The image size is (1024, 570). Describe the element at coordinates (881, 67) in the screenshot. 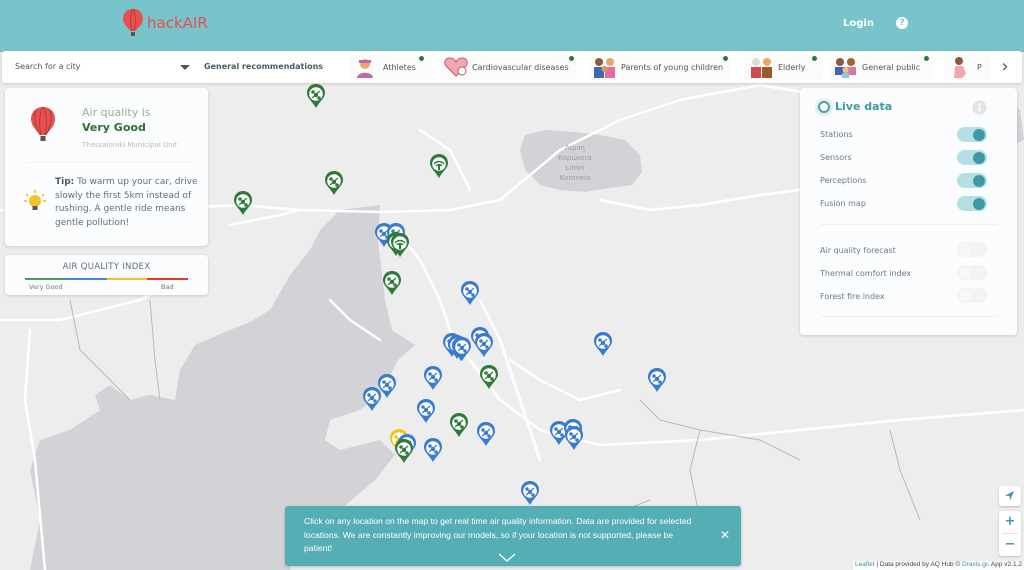

I see `category-general-public: General public` at that location.